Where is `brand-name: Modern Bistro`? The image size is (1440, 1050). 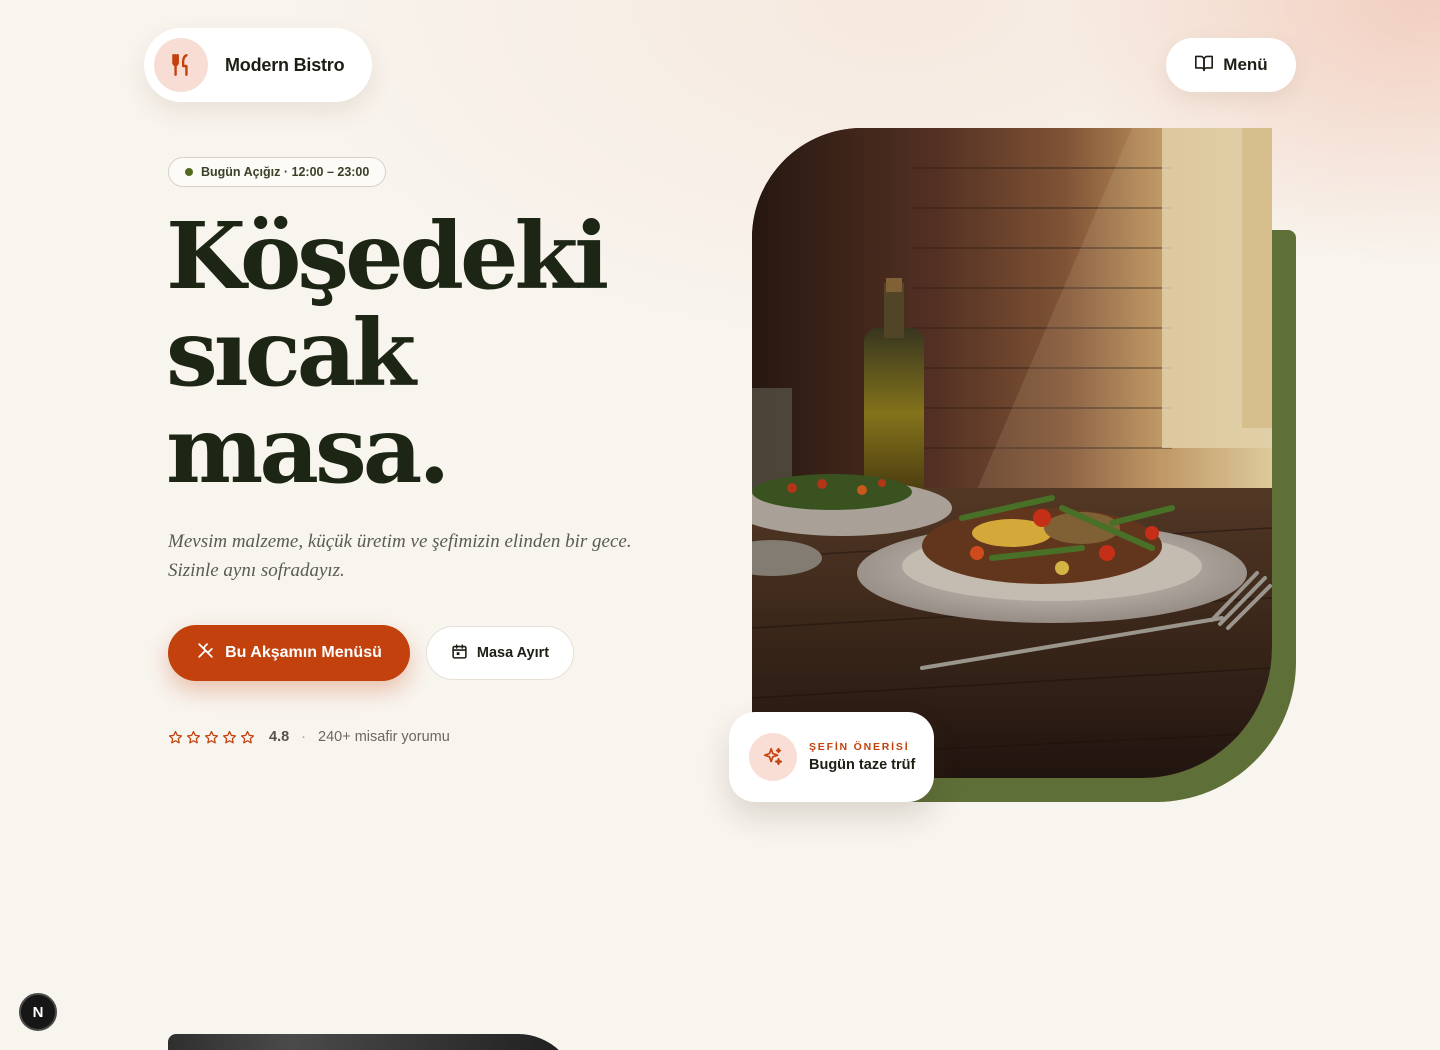 brand-name: Modern Bistro is located at coordinates (285, 64).